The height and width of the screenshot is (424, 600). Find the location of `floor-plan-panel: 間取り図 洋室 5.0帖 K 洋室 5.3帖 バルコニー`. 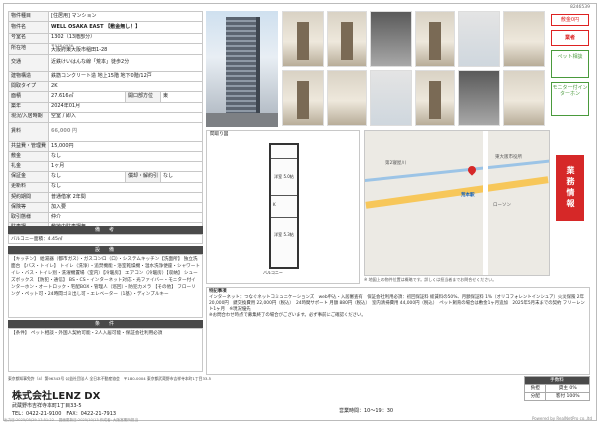

floor-plan-panel: 間取り図 洋室 5.0帖 K 洋室 5.3帖 バルコニー is located at coordinates (283, 207).